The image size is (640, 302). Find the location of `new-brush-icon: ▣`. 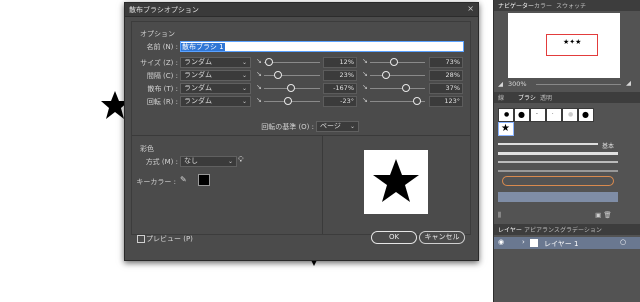

new-brush-icon: ▣ is located at coordinates (598, 215).